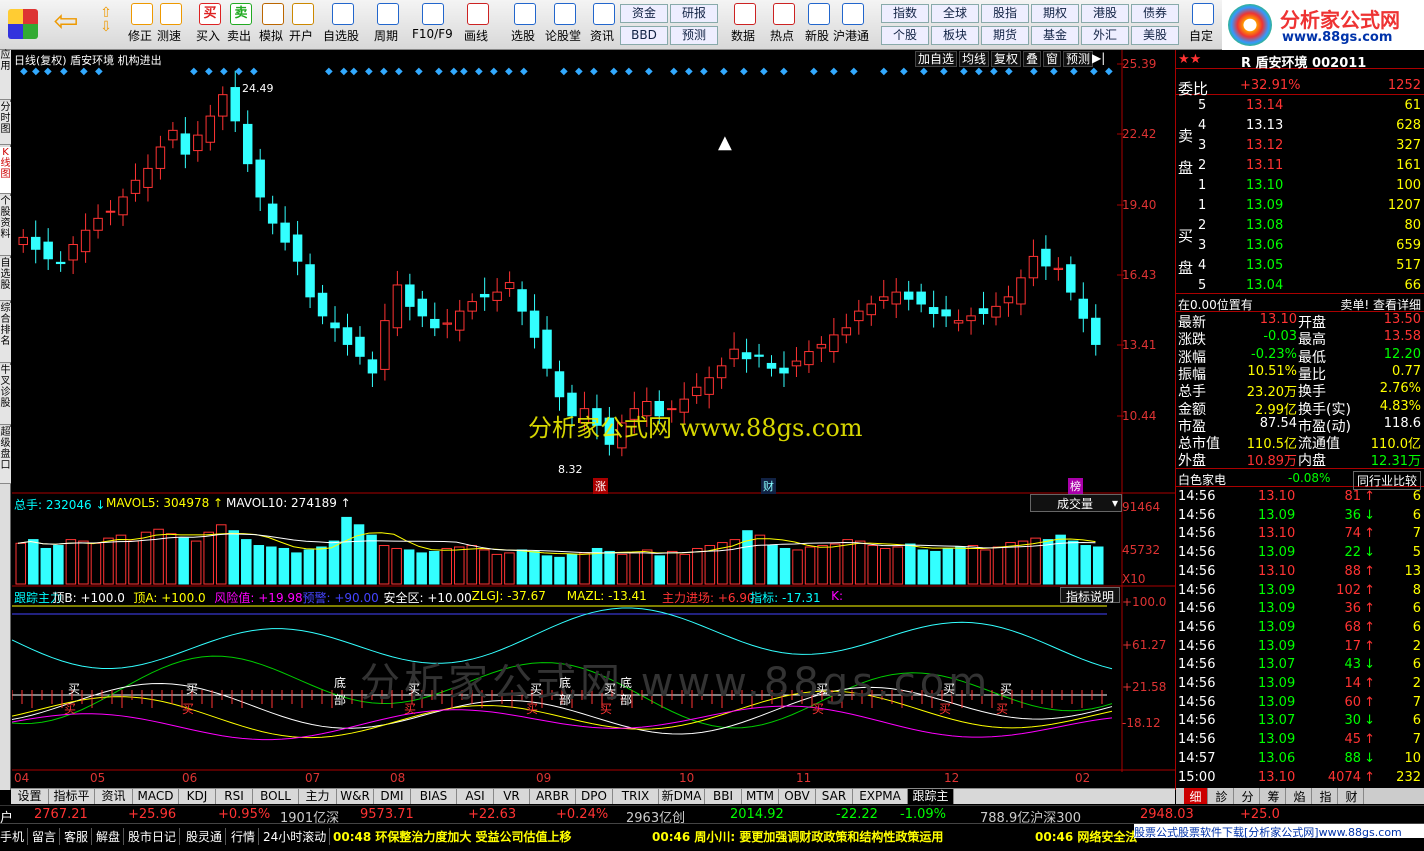  I want to click on indicator-tab-4: KDJ, so click(197, 796).